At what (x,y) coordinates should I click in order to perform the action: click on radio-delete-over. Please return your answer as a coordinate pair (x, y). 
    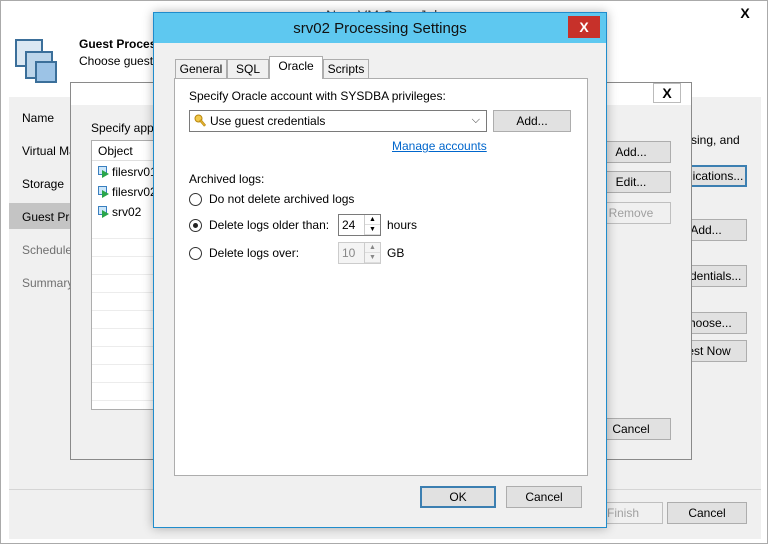
    Looking at the image, I should click on (195, 253).